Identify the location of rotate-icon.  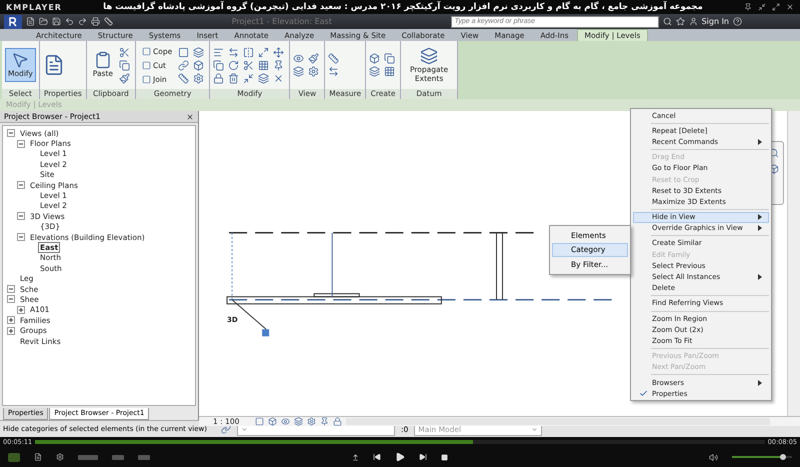
(234, 65).